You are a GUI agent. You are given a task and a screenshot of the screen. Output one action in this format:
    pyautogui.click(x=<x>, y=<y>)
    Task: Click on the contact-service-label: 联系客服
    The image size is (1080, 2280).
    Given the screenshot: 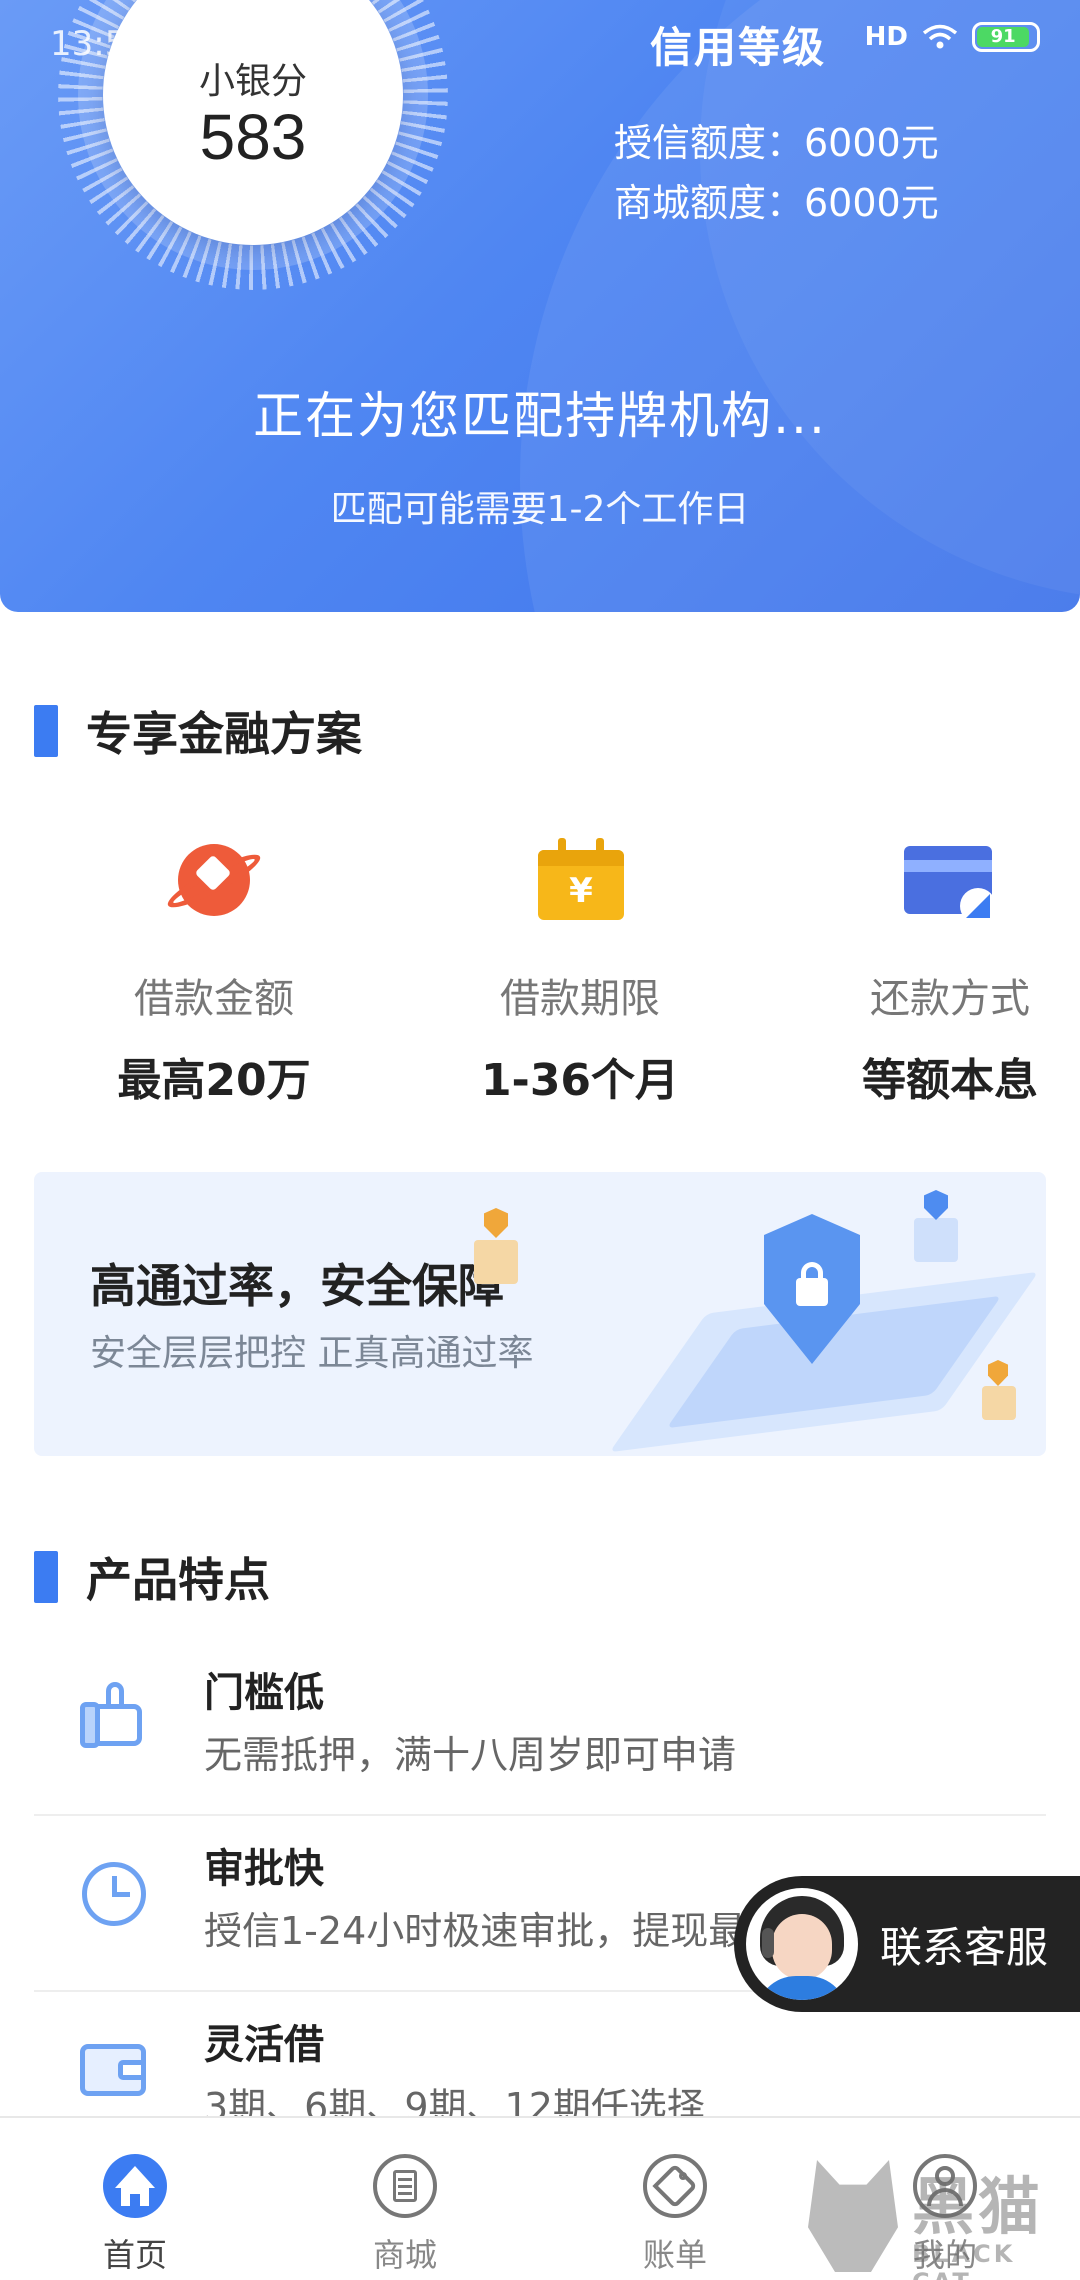 What is the action you would take?
    pyautogui.click(x=964, y=1947)
    